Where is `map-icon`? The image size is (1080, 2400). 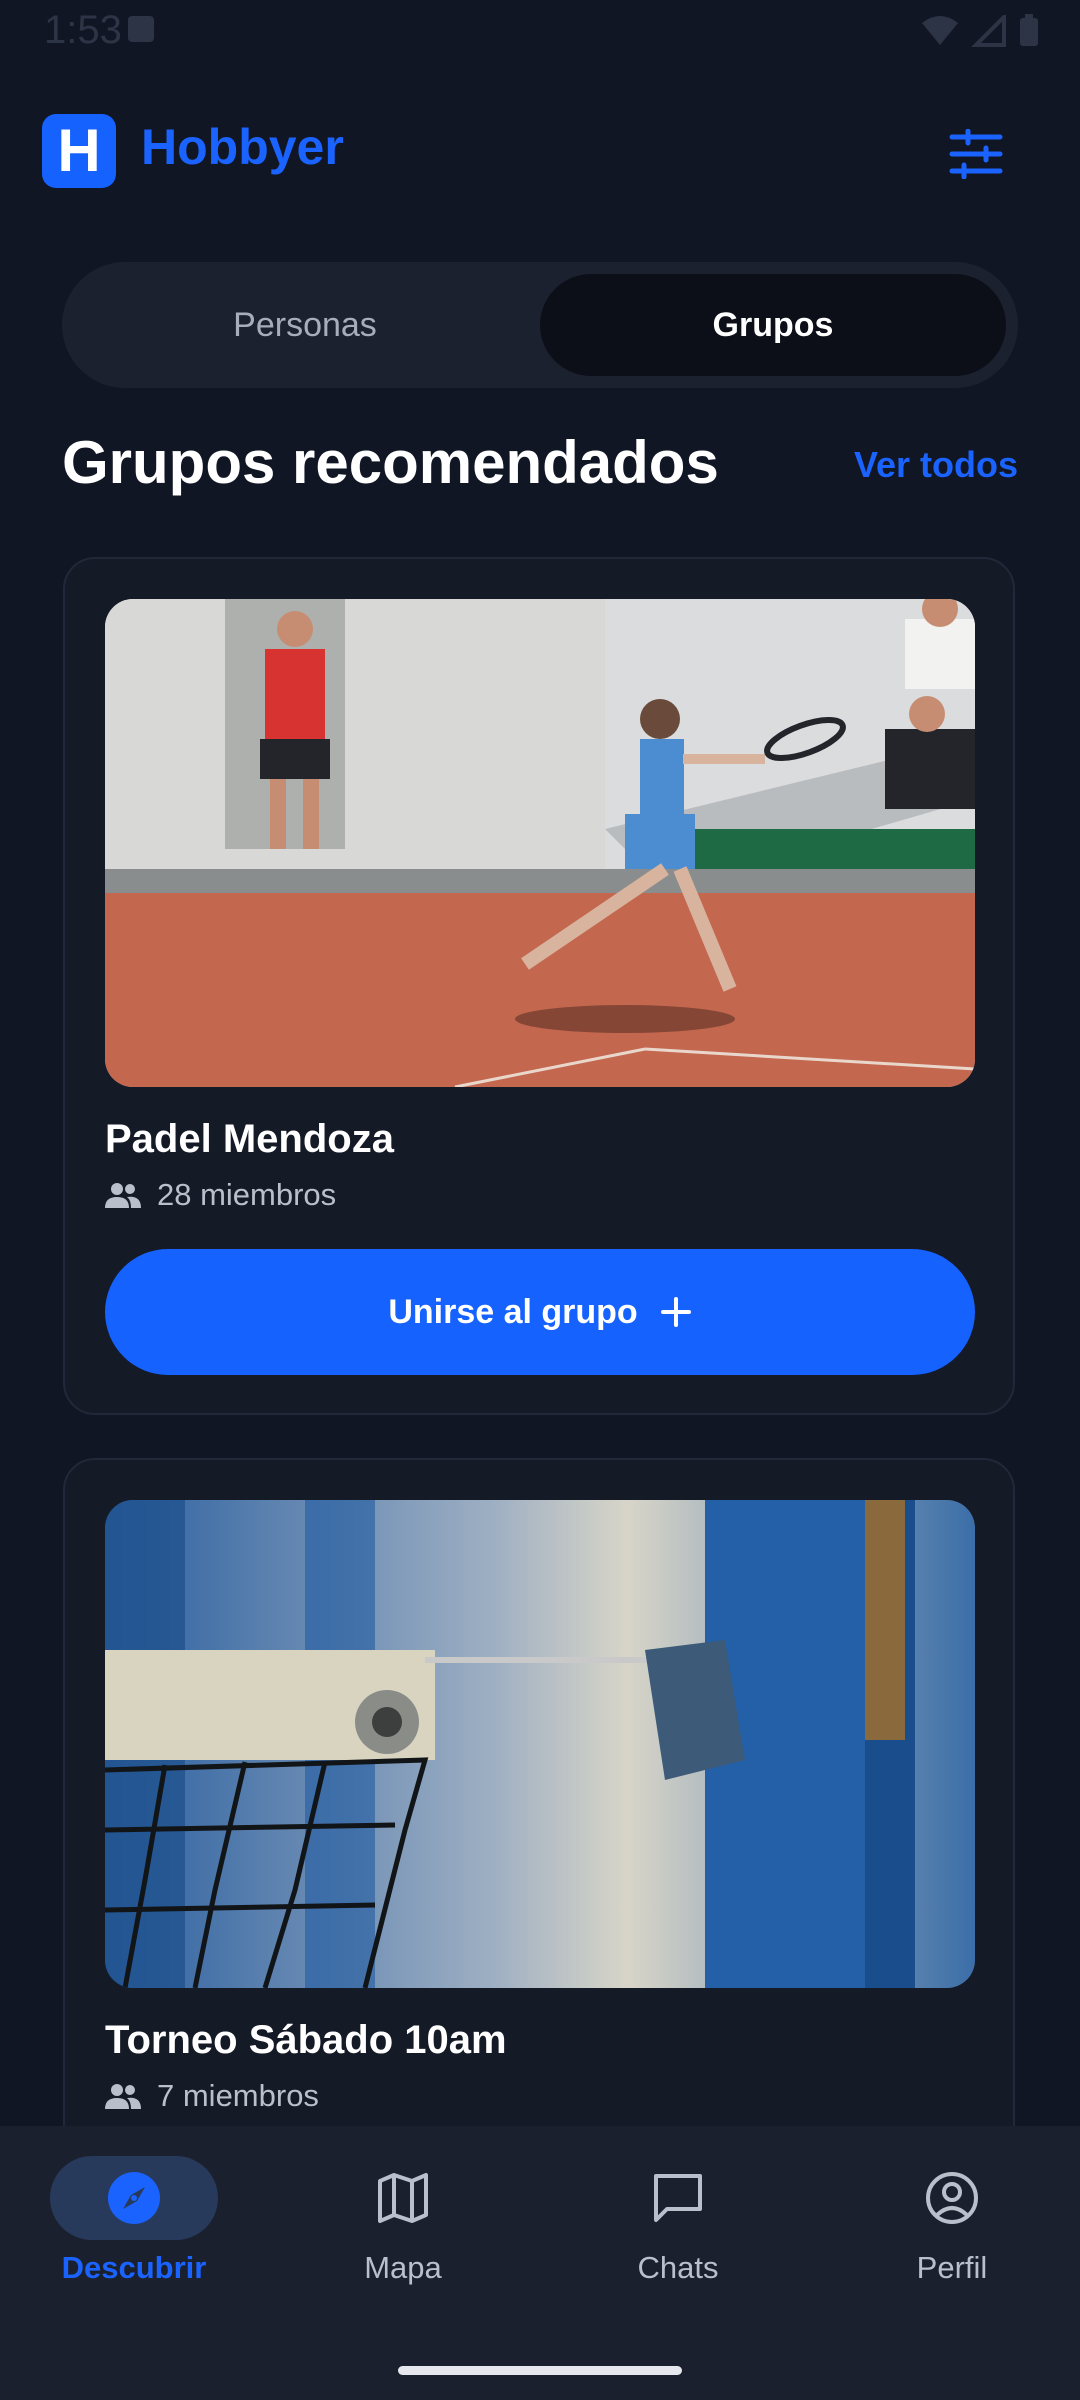
map-icon is located at coordinates (403, 2198).